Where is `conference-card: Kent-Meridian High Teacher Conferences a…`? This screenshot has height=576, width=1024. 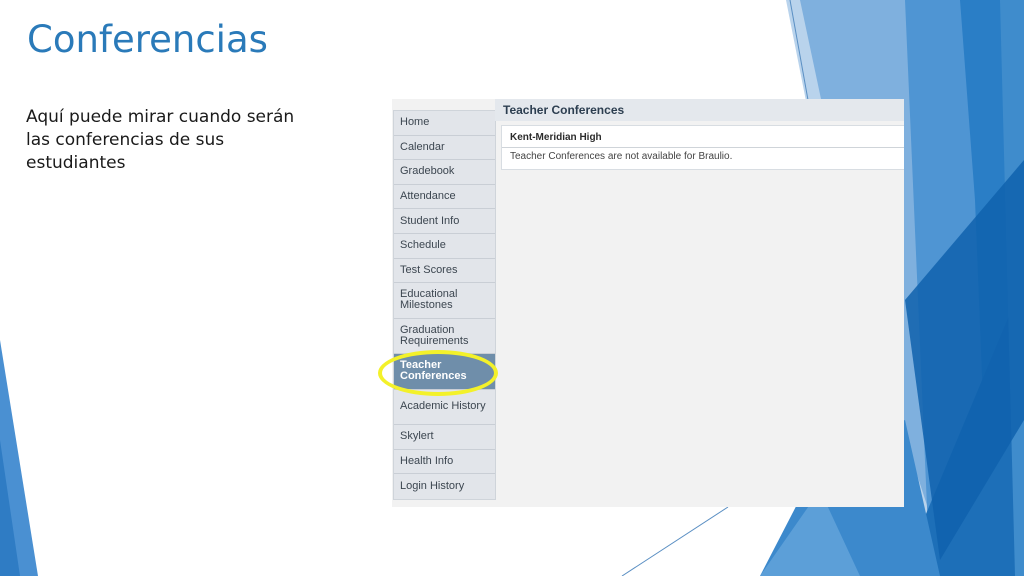 conference-card: Kent-Meridian High Teacher Conferences a… is located at coordinates (702, 147).